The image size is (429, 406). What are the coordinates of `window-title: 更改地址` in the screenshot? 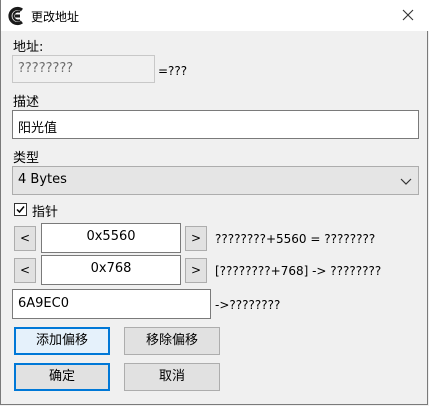 It's located at (55, 17).